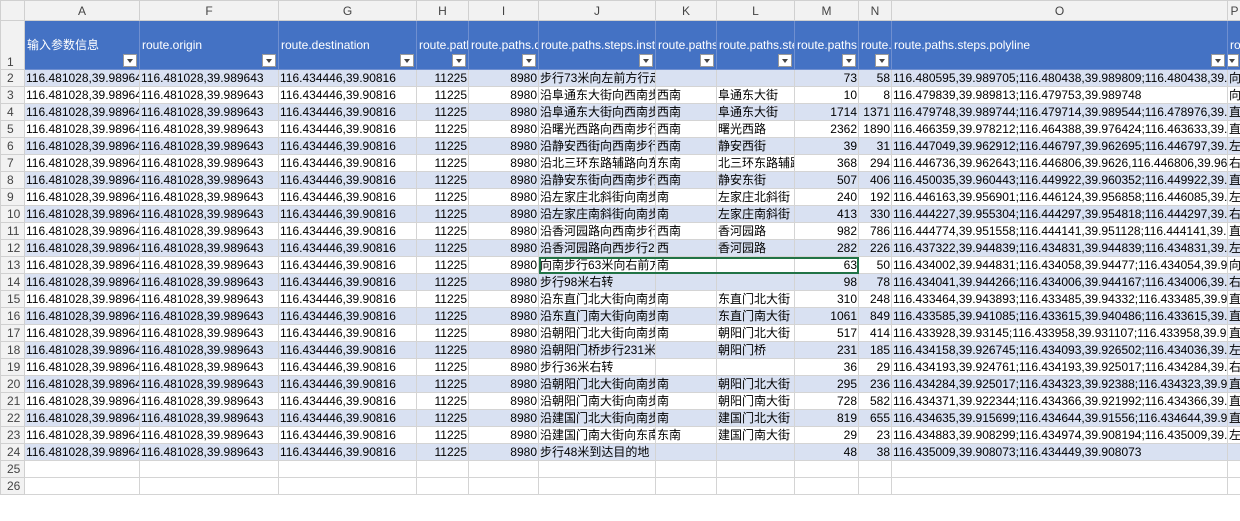 The height and width of the screenshot is (521, 1240). What do you see at coordinates (826, 231) in the screenshot?
I see `table-cell: 982` at bounding box center [826, 231].